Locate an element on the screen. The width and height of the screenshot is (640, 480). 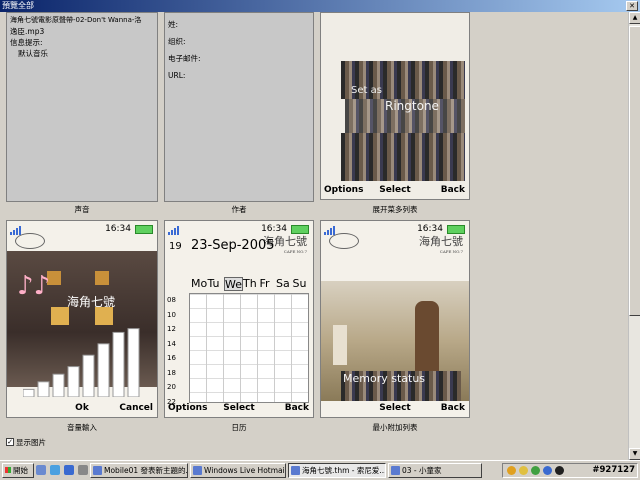
status-time: 16:34 is located at coordinates (118, 229).